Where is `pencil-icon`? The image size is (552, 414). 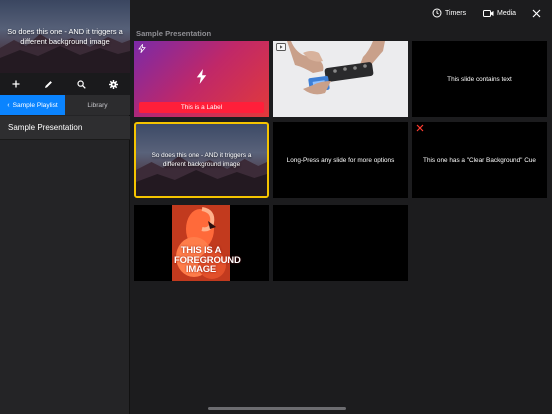 pencil-icon is located at coordinates (49, 84).